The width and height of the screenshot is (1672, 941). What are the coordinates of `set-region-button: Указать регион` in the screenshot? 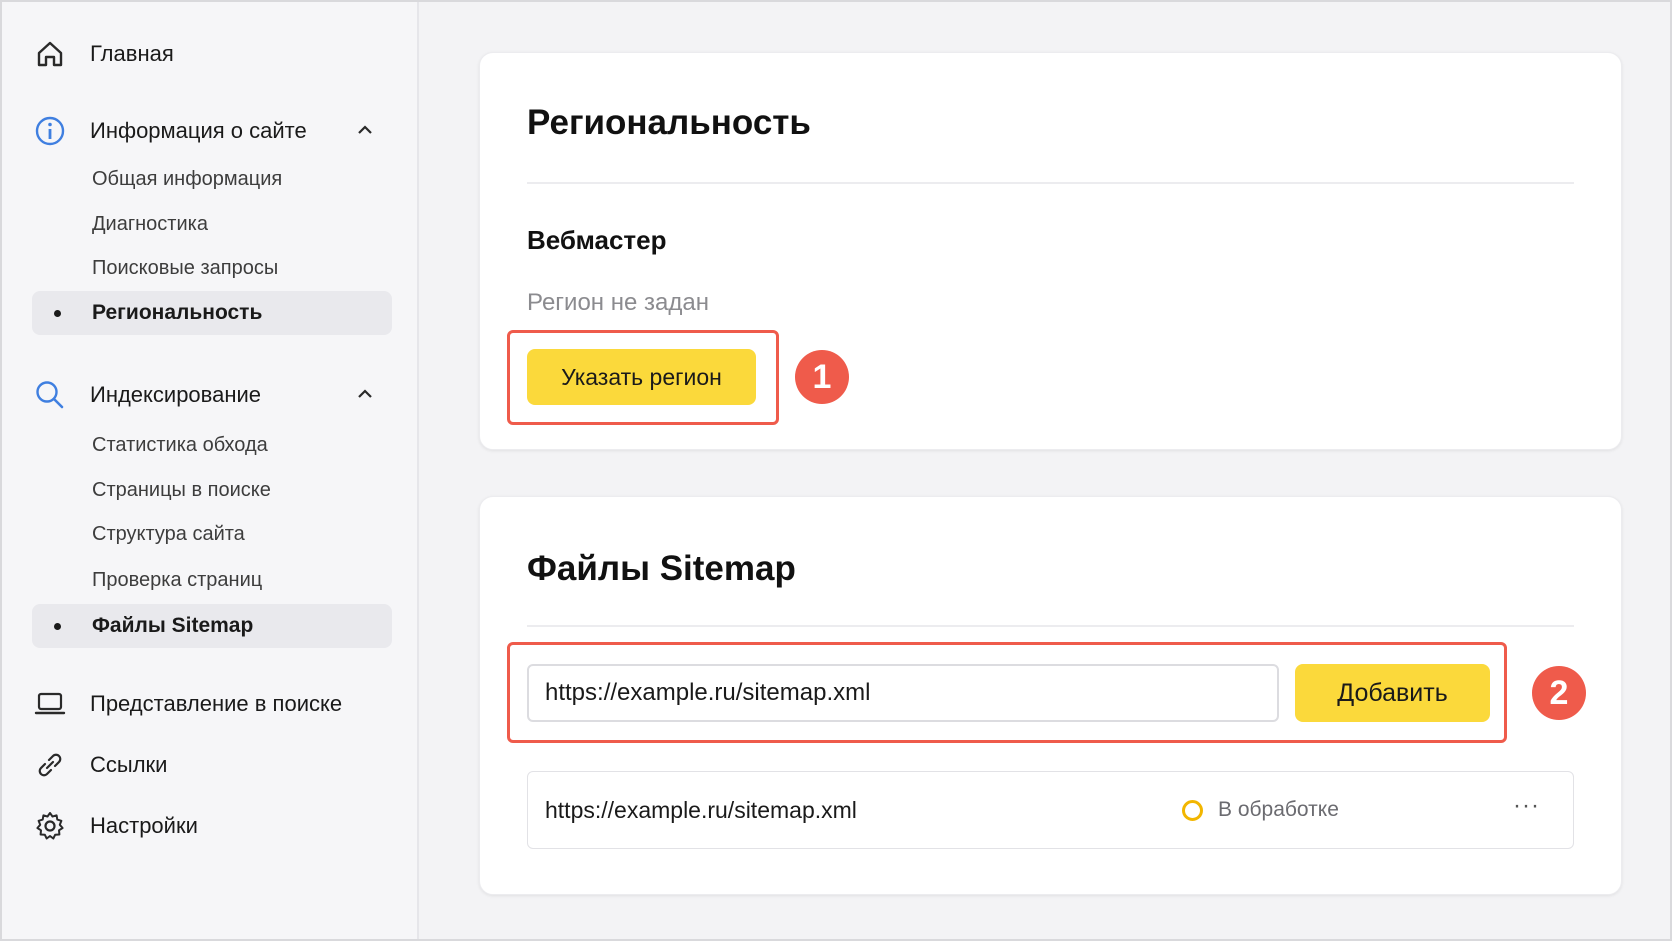 It's located at (641, 377).